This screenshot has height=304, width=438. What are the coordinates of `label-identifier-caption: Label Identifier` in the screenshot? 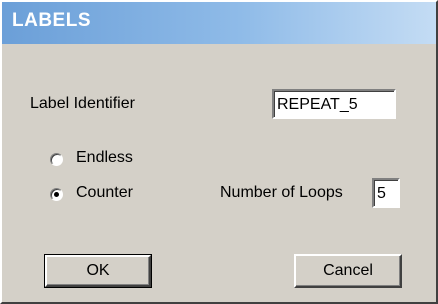 It's located at (82, 103).